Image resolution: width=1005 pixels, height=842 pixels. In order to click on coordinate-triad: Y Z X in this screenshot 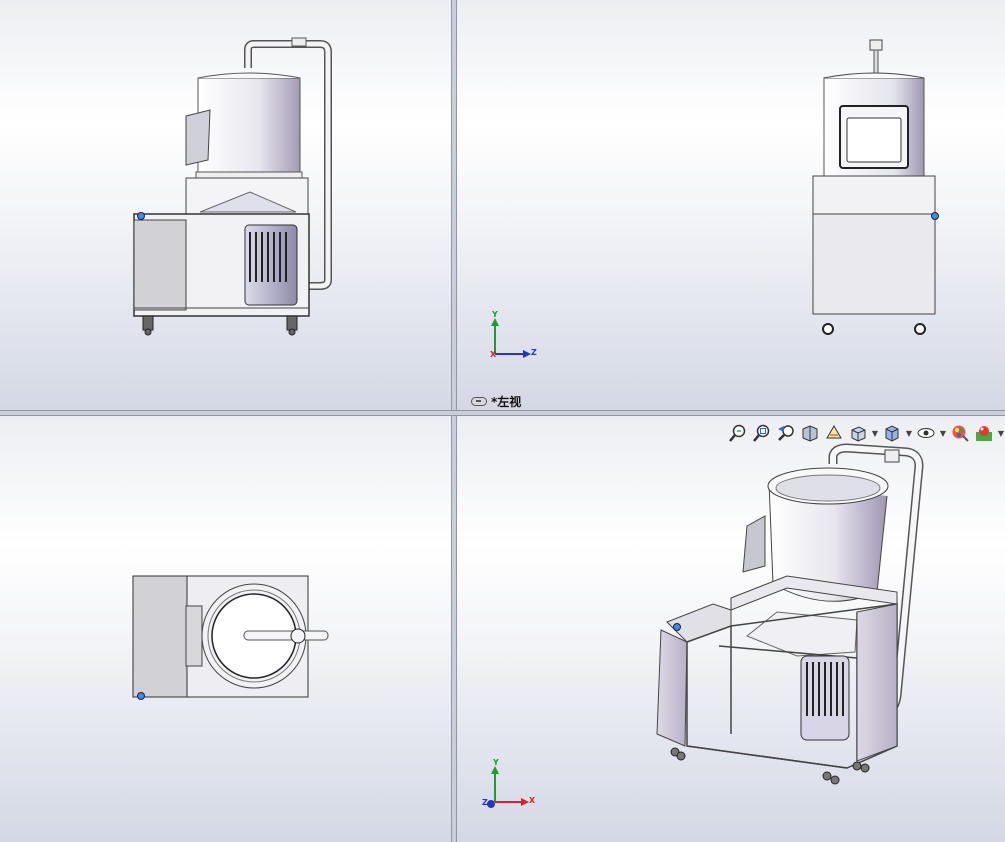, I will do `click(515, 336)`.